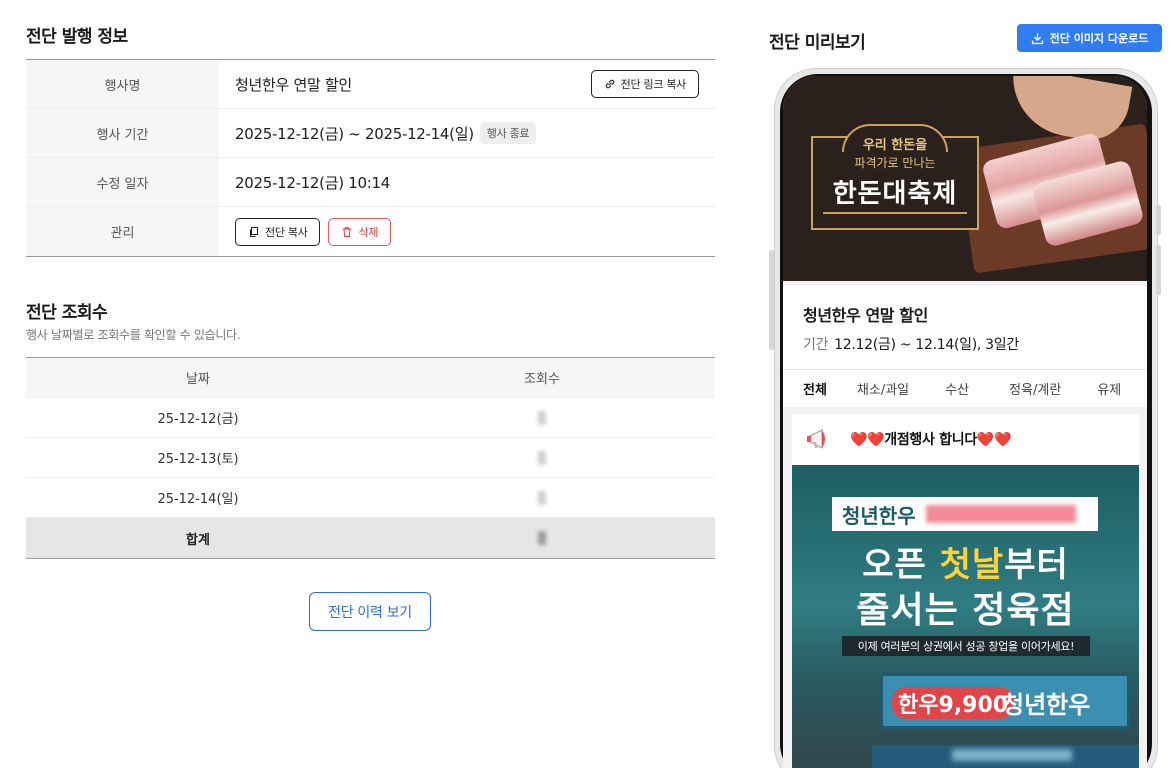 The image size is (1172, 768). I want to click on total-label: 합계, so click(198, 540).